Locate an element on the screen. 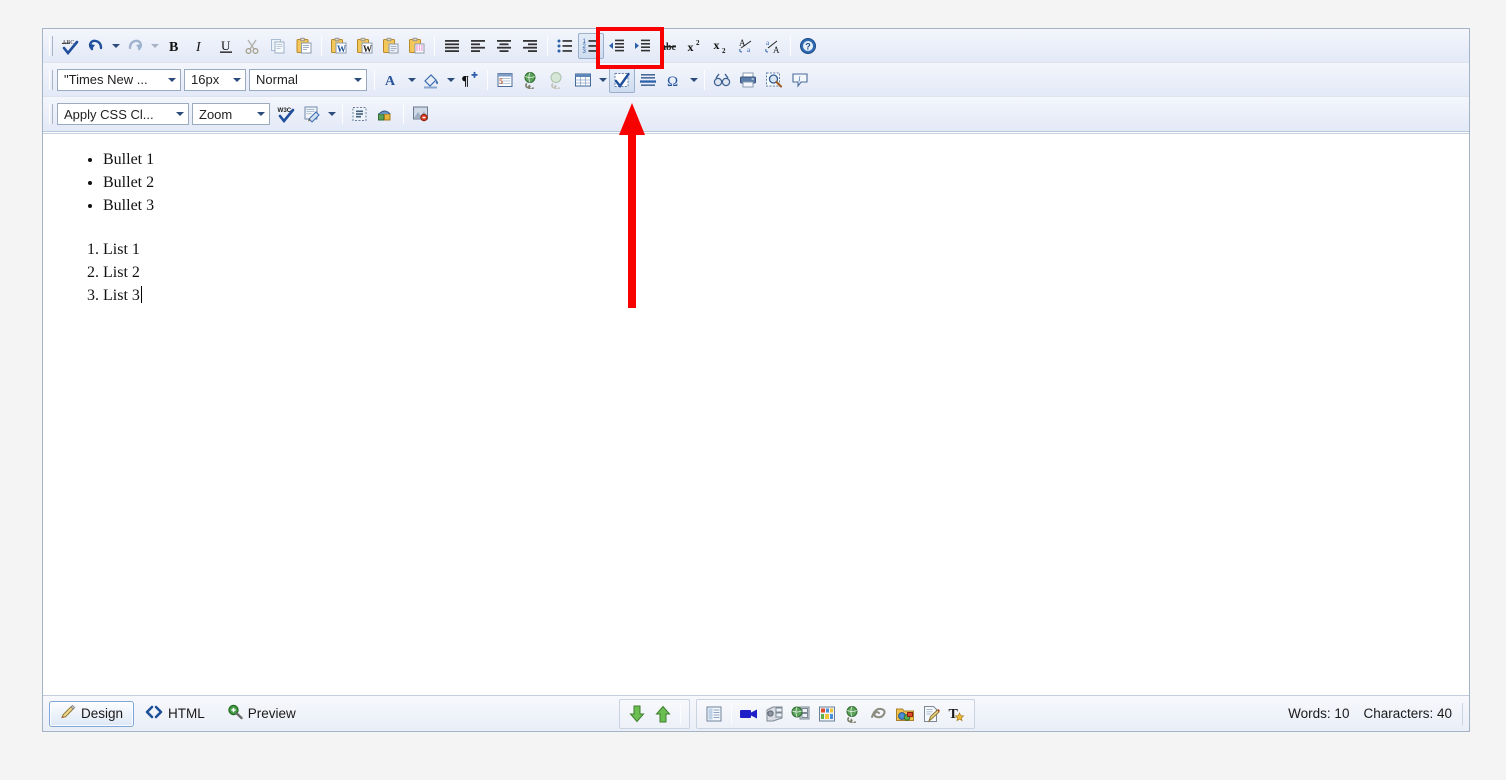 The image size is (1506, 780). list-item: List 1 is located at coordinates (777, 249).